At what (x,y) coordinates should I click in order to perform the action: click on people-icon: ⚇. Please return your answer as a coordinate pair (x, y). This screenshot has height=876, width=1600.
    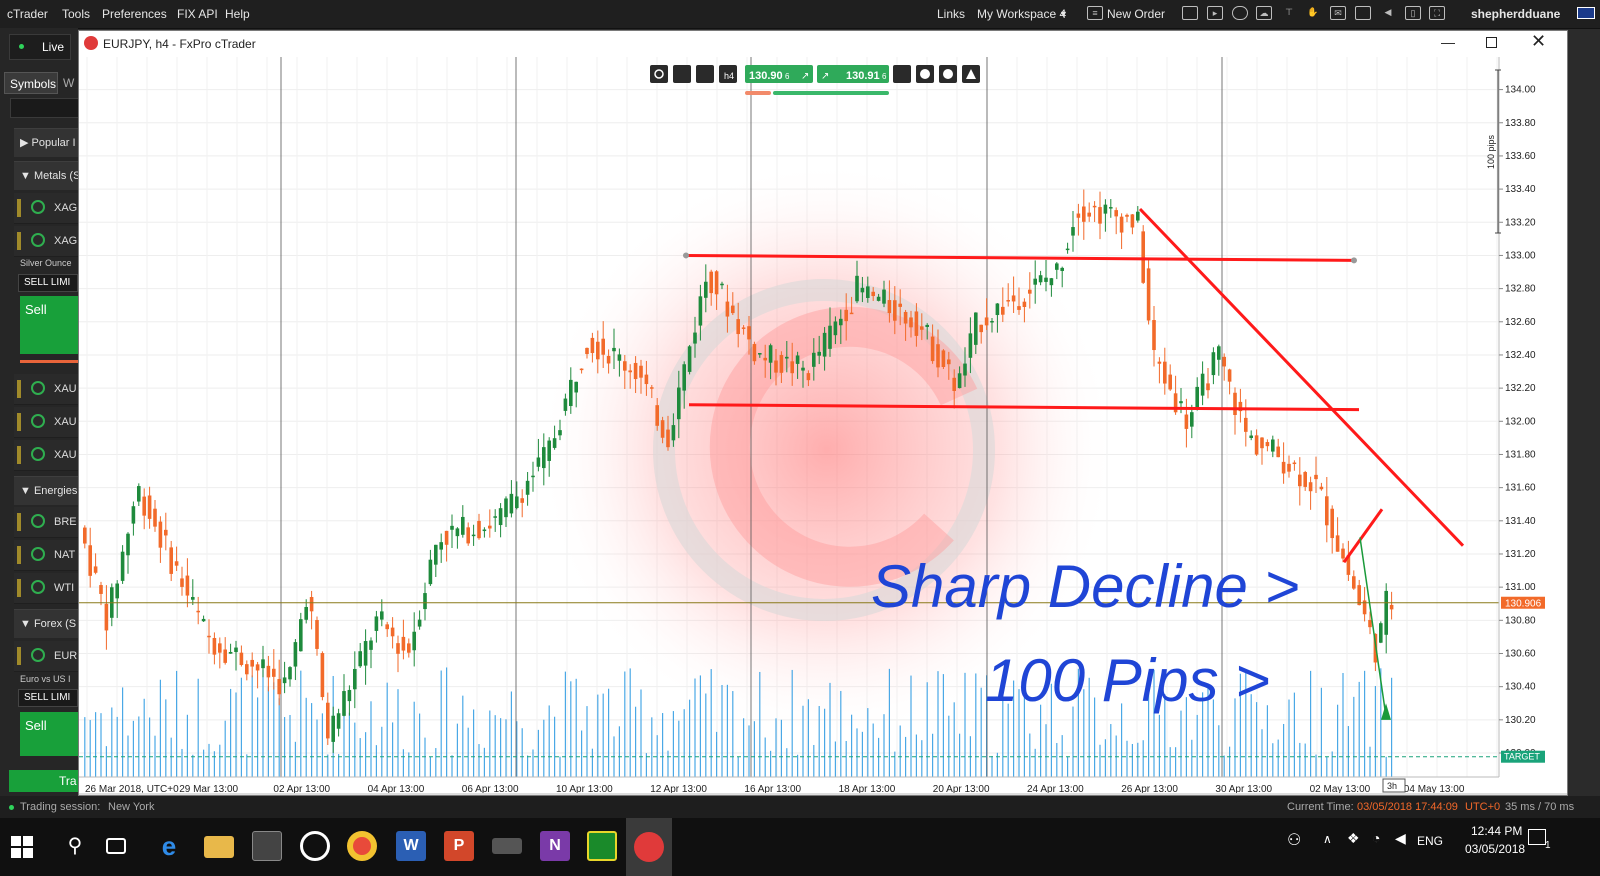
    Looking at the image, I should click on (1294, 840).